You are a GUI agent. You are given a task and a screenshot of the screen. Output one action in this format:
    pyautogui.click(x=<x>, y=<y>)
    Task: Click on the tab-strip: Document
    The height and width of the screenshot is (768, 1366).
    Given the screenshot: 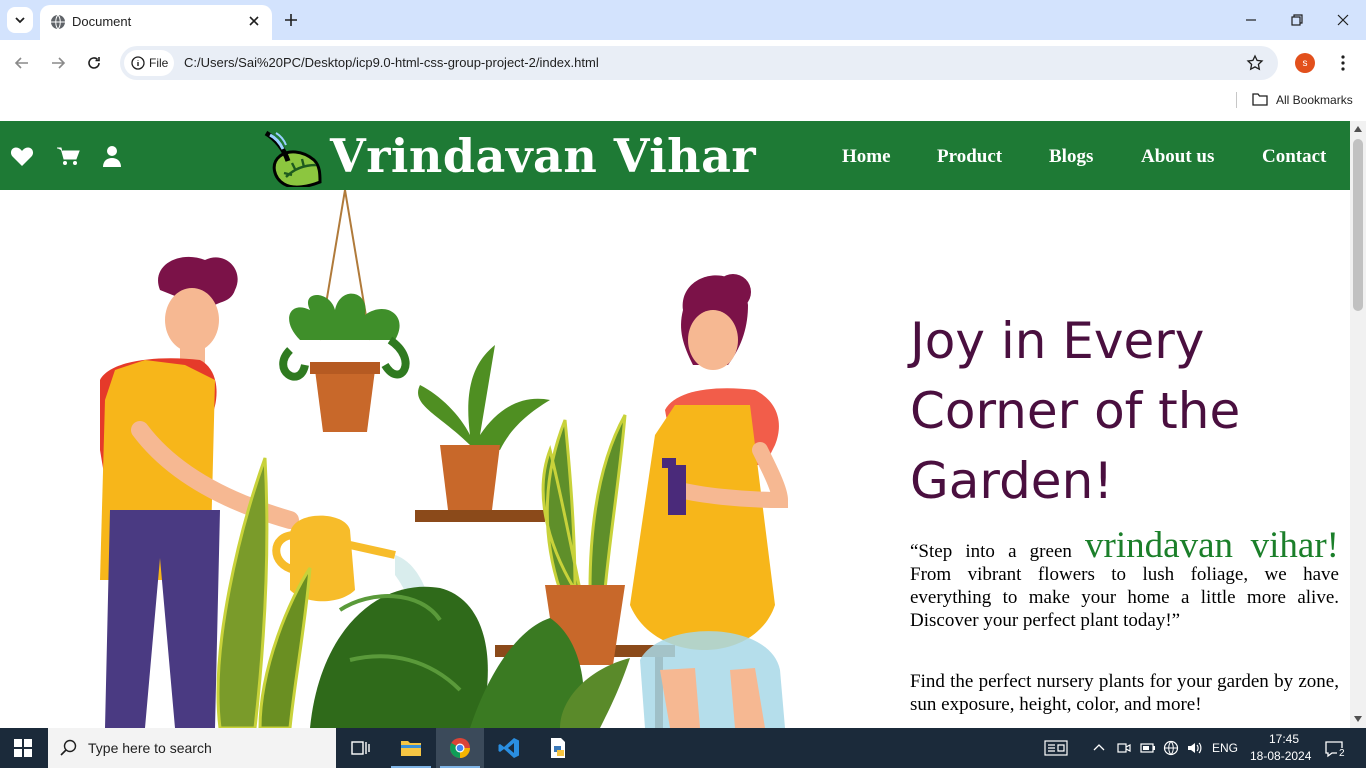 What is the action you would take?
    pyautogui.click(x=683, y=20)
    